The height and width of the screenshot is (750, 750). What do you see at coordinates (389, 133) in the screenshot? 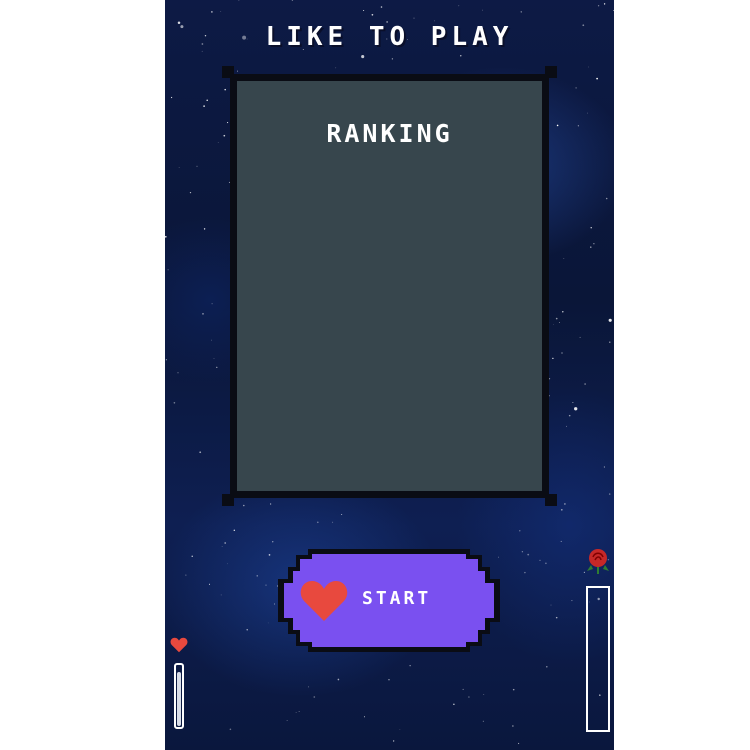
I see `ranking-heading: RANKING` at bounding box center [389, 133].